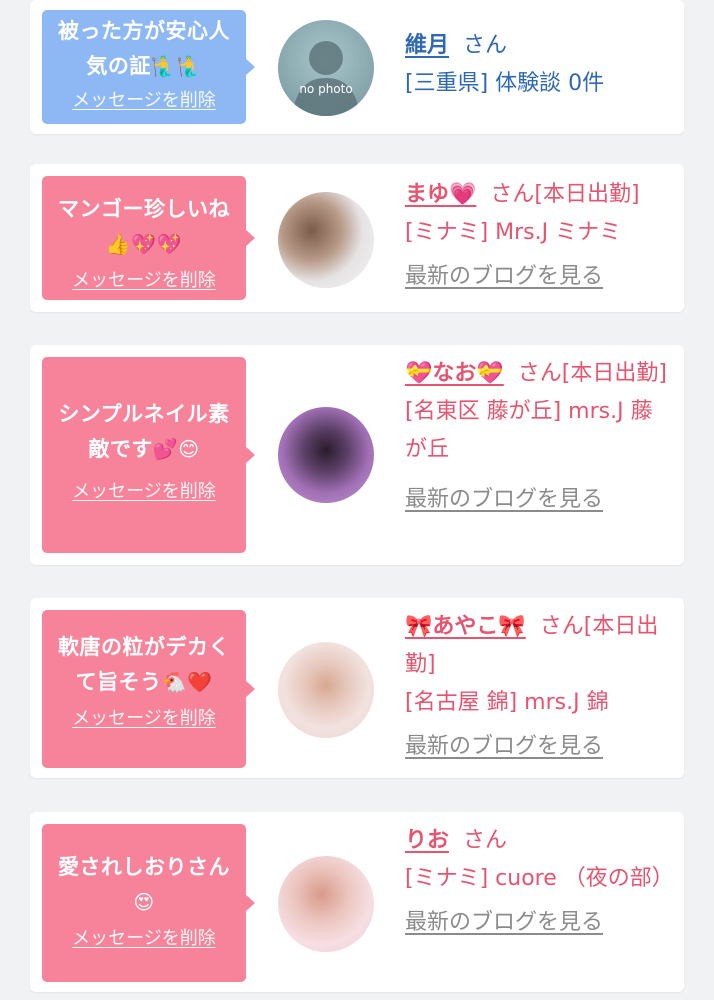  Describe the element at coordinates (507, 702) in the screenshot. I see `profile-detail: [名古屋 錦] mrs.J 錦` at that location.